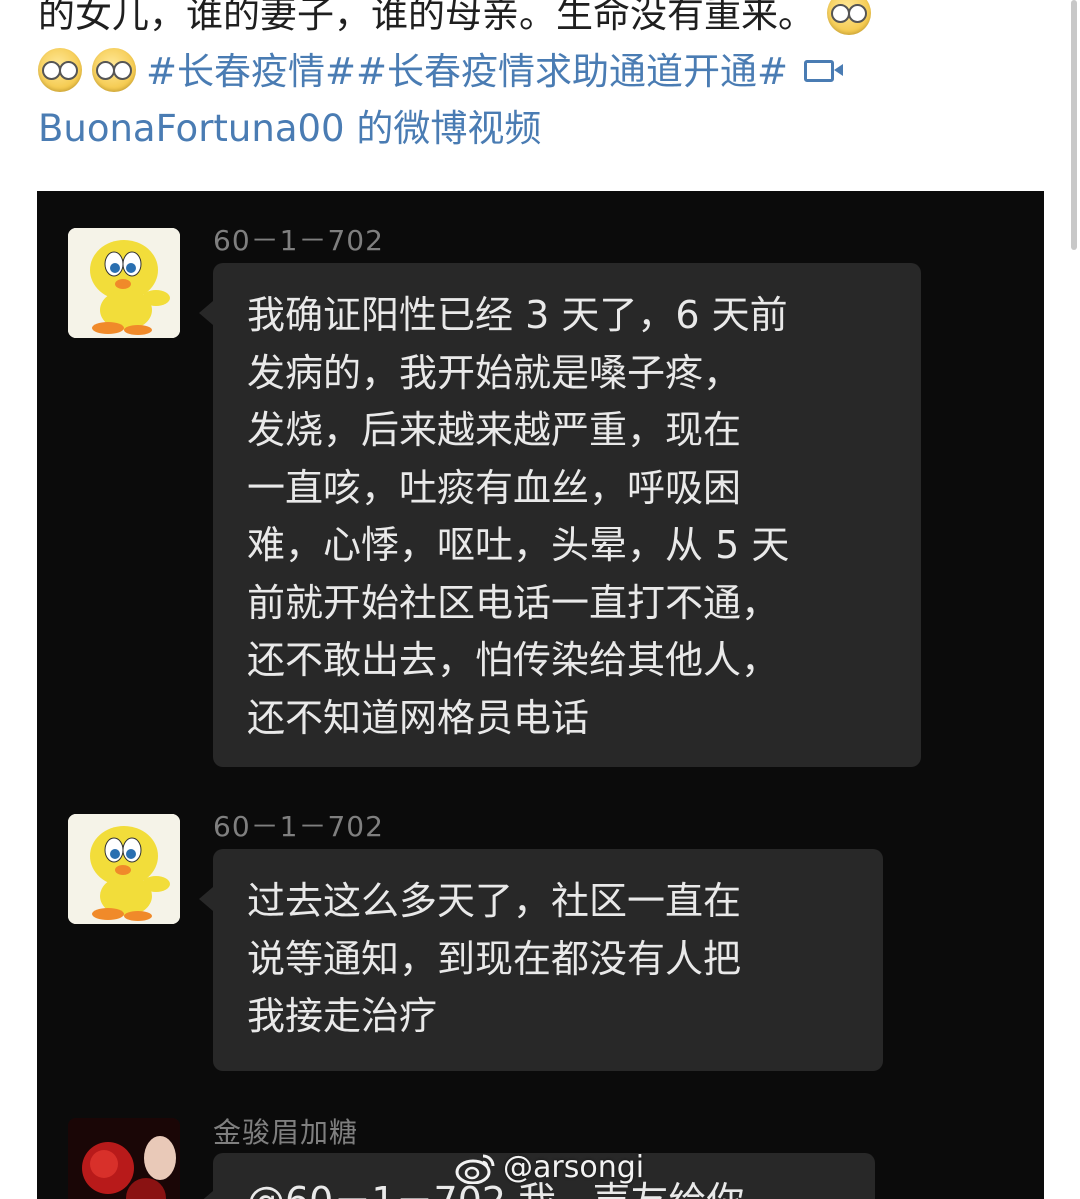 Image resolution: width=1080 pixels, height=1199 pixels. I want to click on weibo-logo-icon, so click(476, 1168).